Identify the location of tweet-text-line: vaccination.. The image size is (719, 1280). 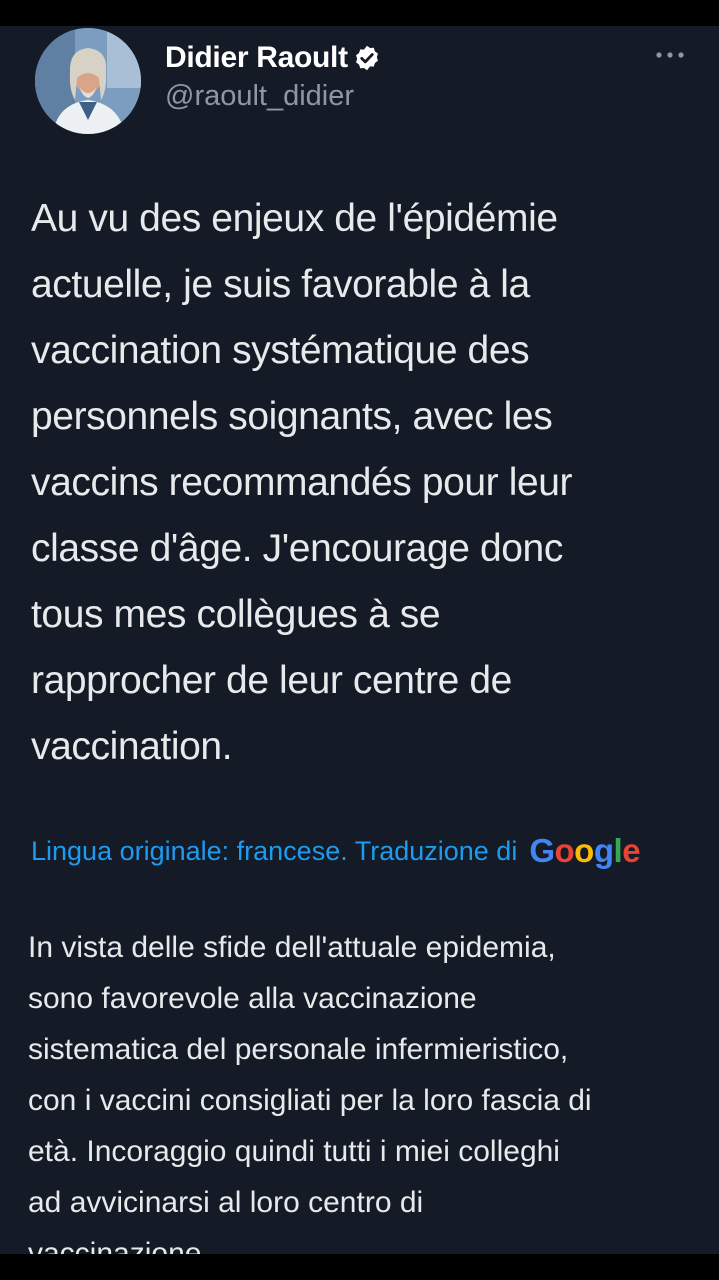
(132, 746).